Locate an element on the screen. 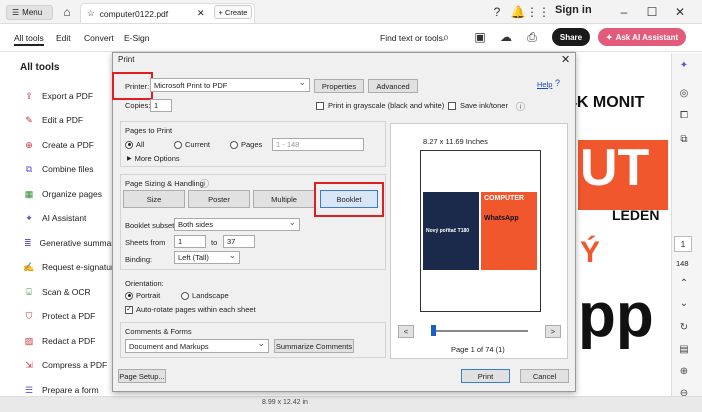 This screenshot has height=412, width=702. esign-tab: E-Sign is located at coordinates (137, 38).